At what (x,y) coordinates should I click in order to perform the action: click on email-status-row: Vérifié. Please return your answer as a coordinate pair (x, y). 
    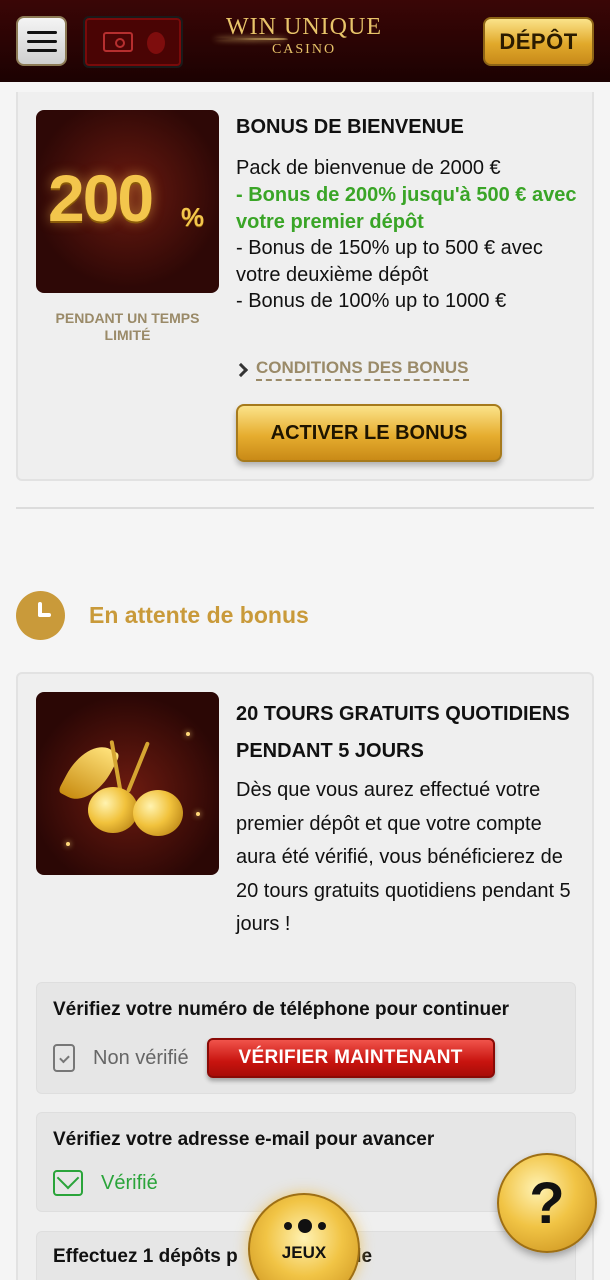
    Looking at the image, I should click on (105, 1183).